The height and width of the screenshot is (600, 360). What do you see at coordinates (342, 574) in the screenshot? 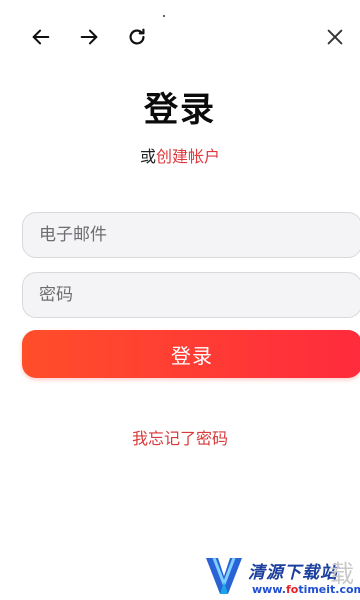
I see `watermark-ghost-char: 载` at bounding box center [342, 574].